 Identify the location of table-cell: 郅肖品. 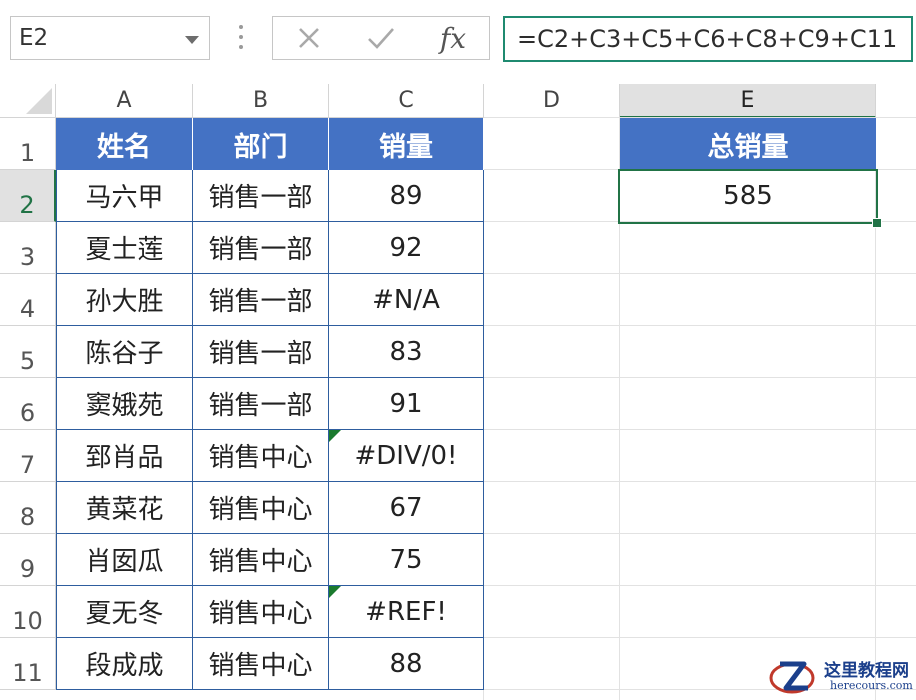
(124, 456).